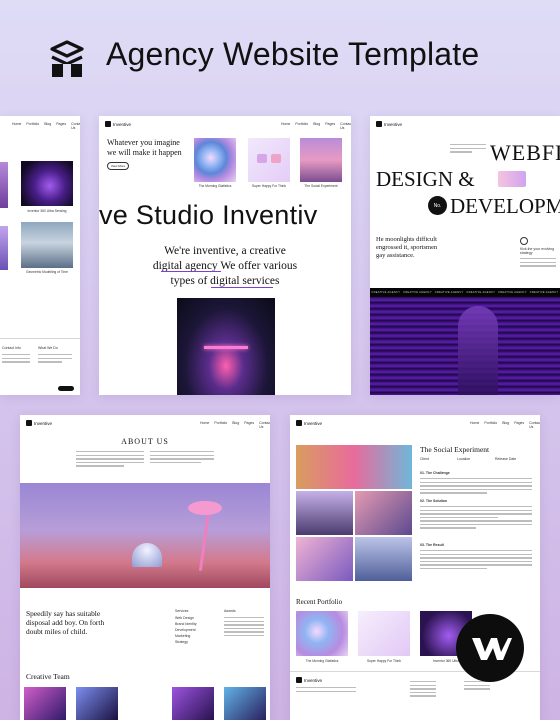  I want to click on portfolio-thumb-cubes, so click(269, 160).